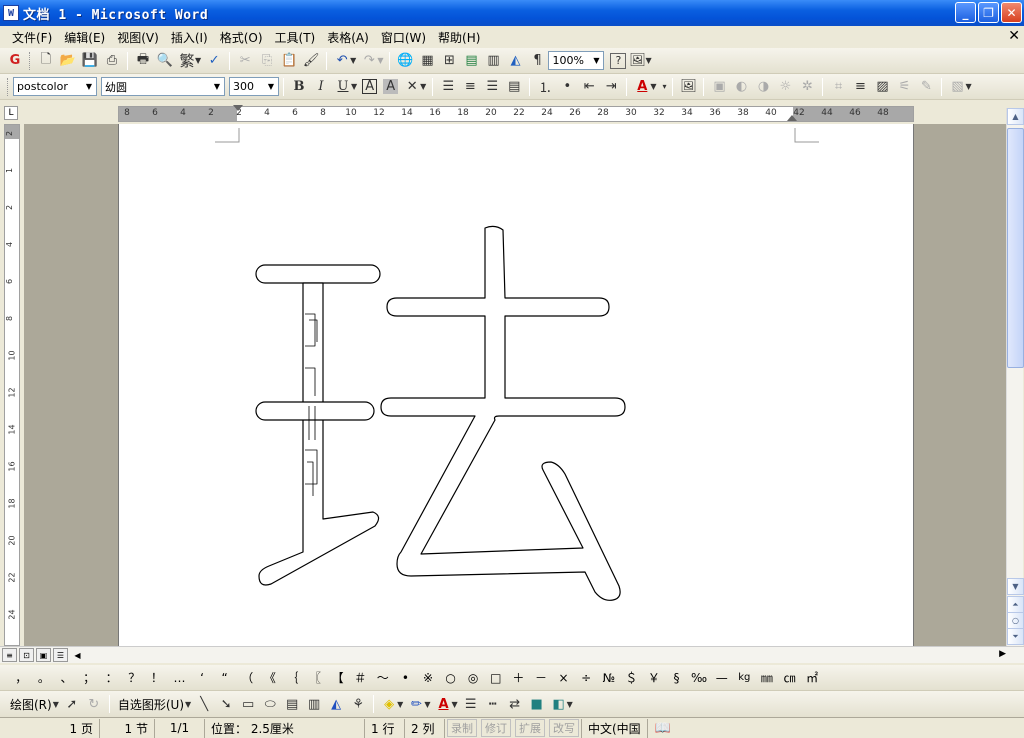 The height and width of the screenshot is (738, 1024). What do you see at coordinates (66, 677) in the screenshot?
I see `symbol-button: 、` at bounding box center [66, 677].